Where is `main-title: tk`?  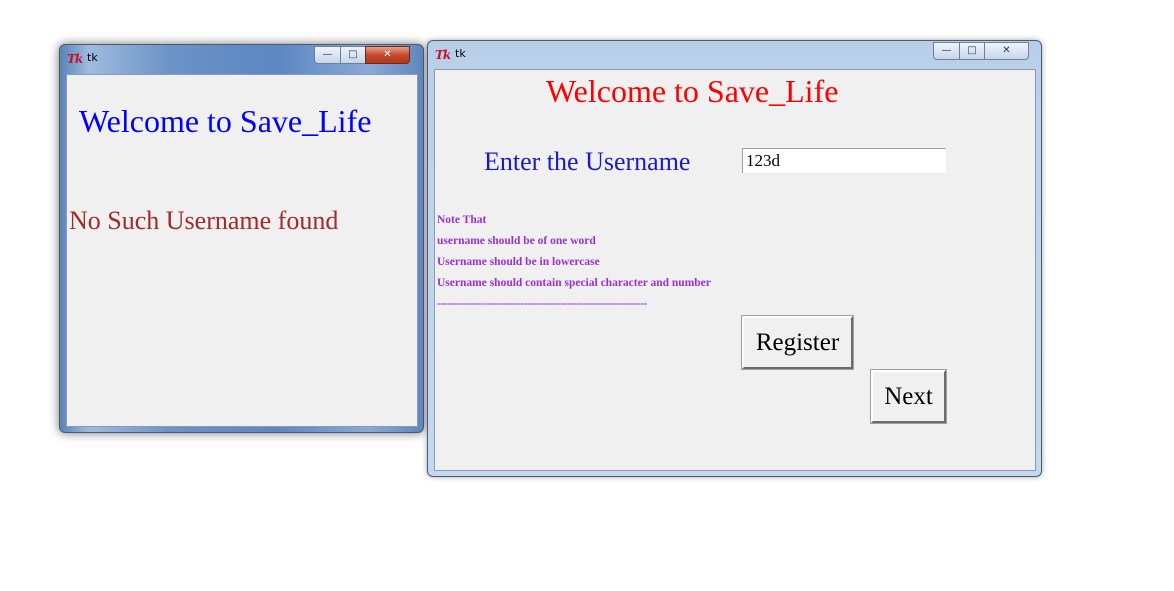
main-title: tk is located at coordinates (460, 53).